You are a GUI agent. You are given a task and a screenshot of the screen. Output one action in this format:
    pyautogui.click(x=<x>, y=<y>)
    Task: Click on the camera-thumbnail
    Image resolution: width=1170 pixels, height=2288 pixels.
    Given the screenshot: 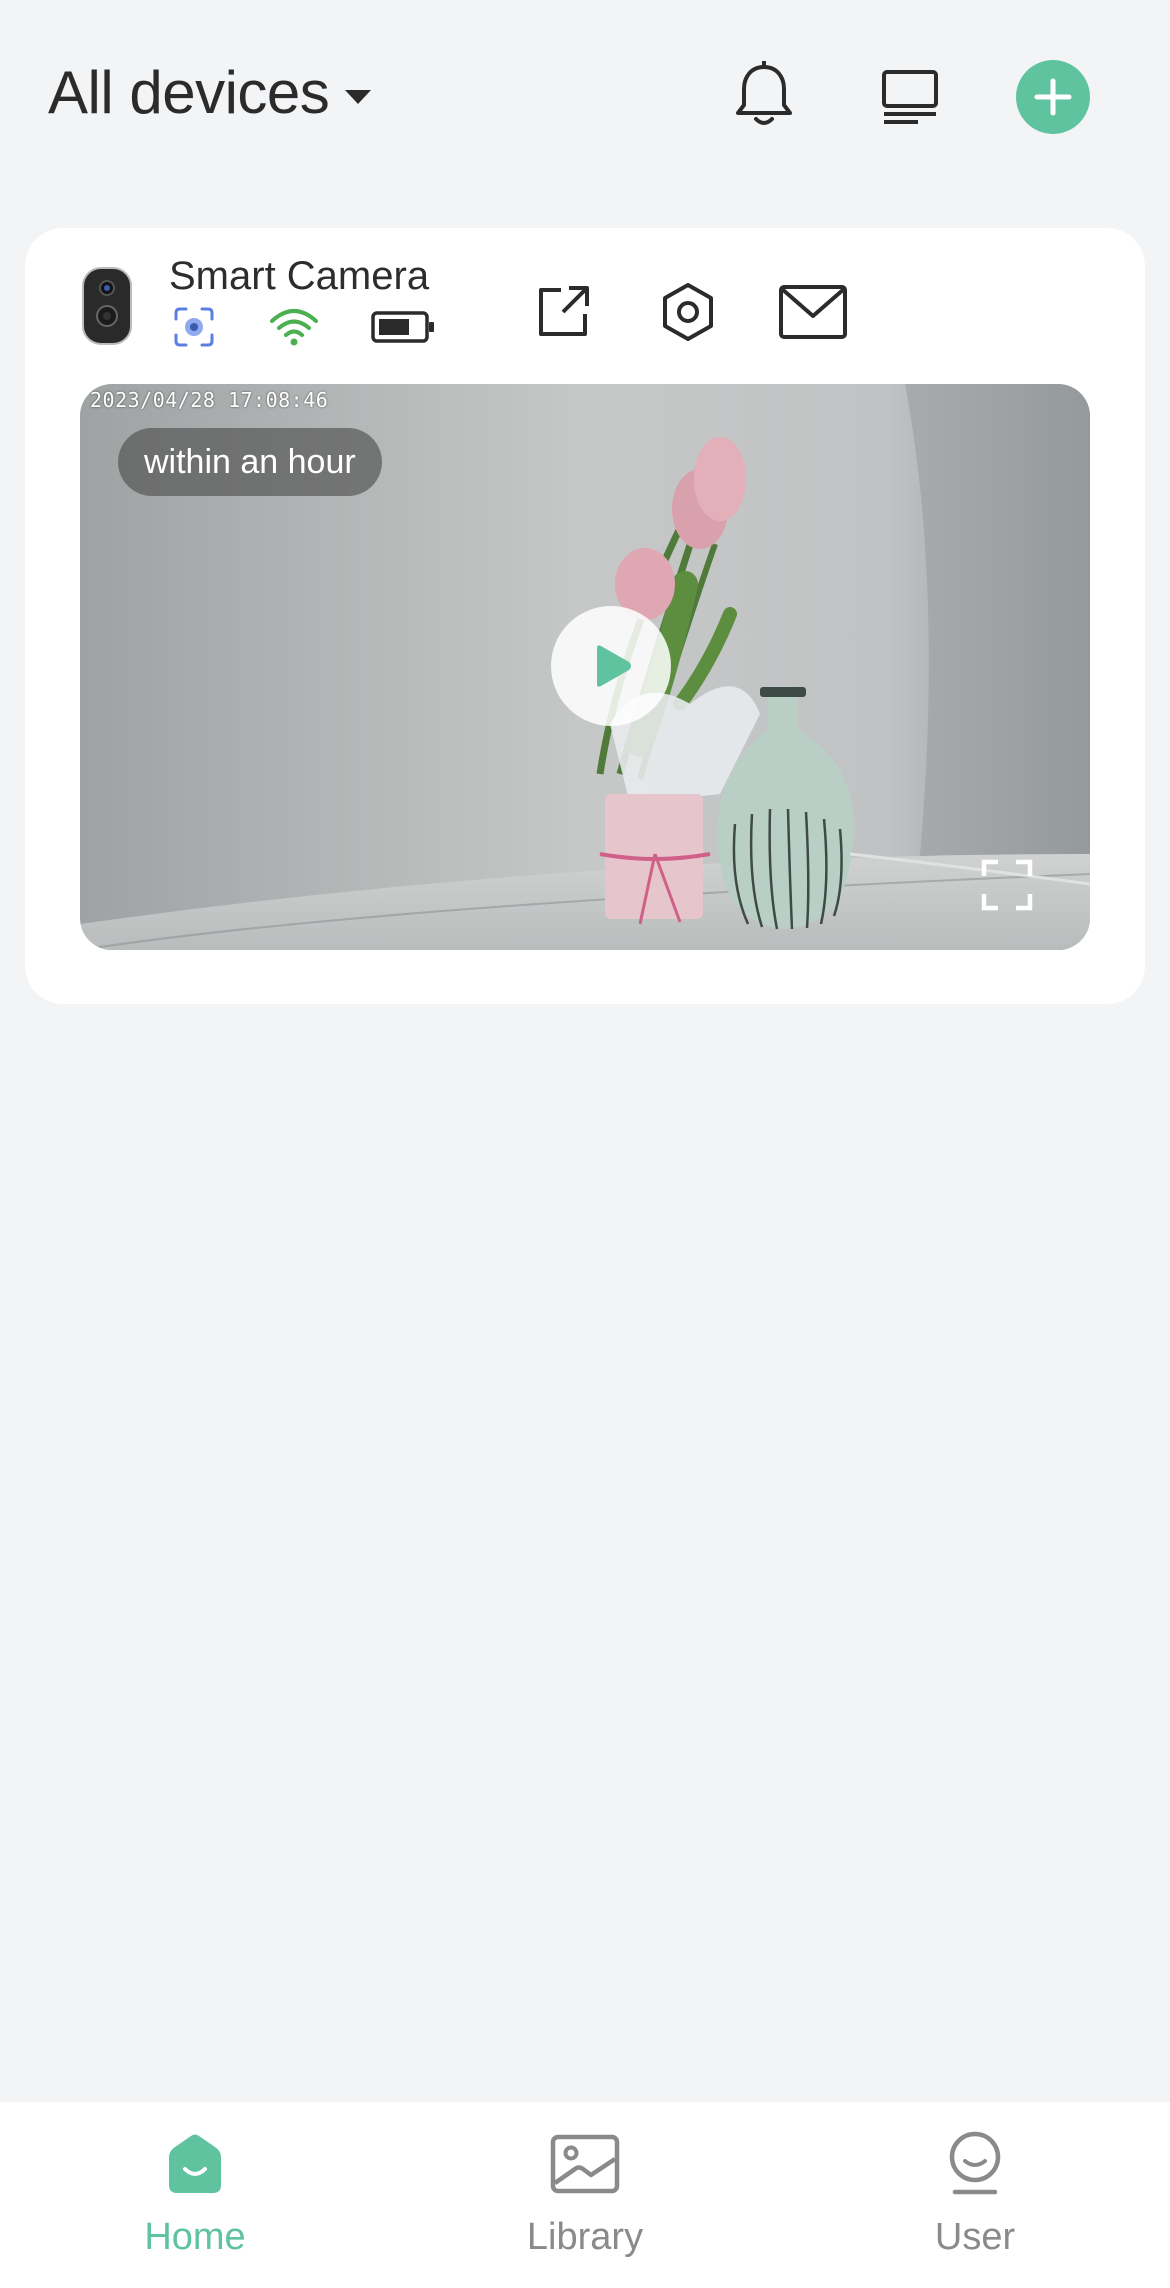 What is the action you would take?
    pyautogui.click(x=107, y=306)
    